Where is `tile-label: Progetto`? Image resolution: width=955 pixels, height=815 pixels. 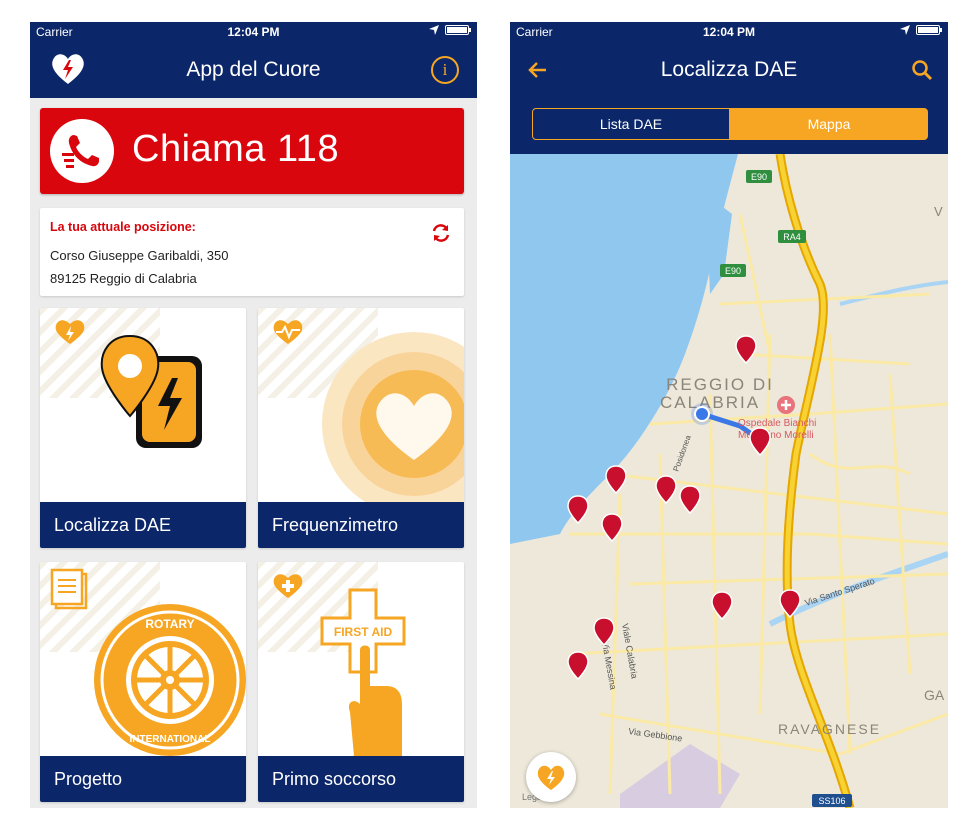
tile-label: Progetto is located at coordinates (143, 779).